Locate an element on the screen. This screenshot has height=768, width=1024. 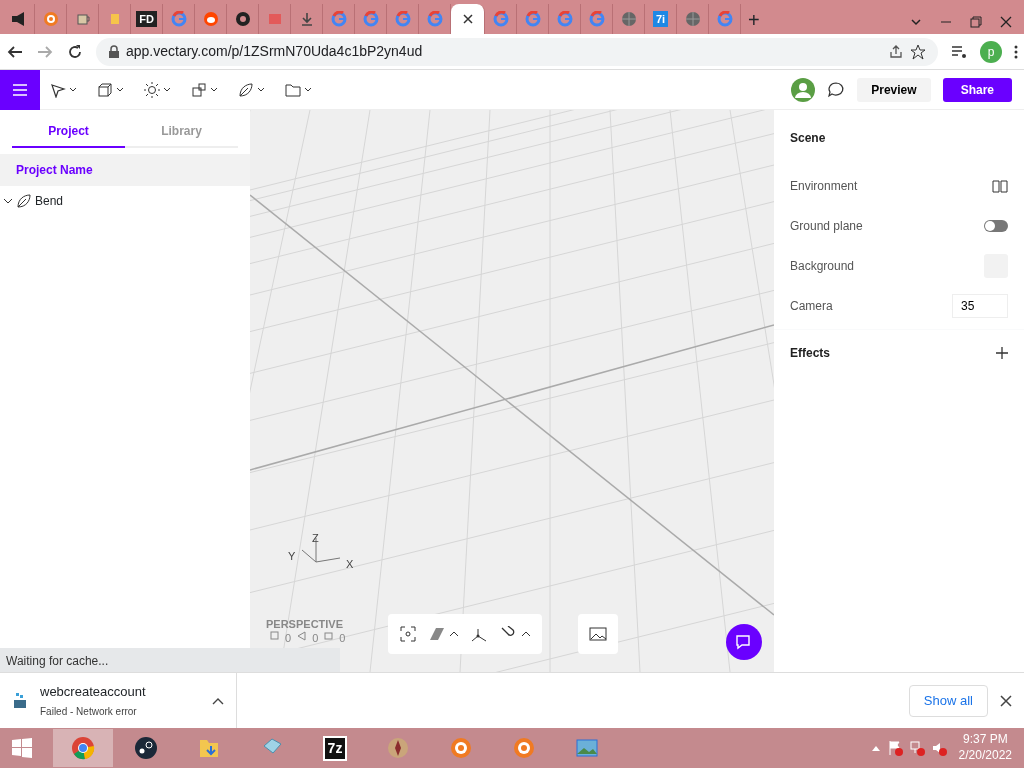
image-icon is located at coordinates (598, 634).